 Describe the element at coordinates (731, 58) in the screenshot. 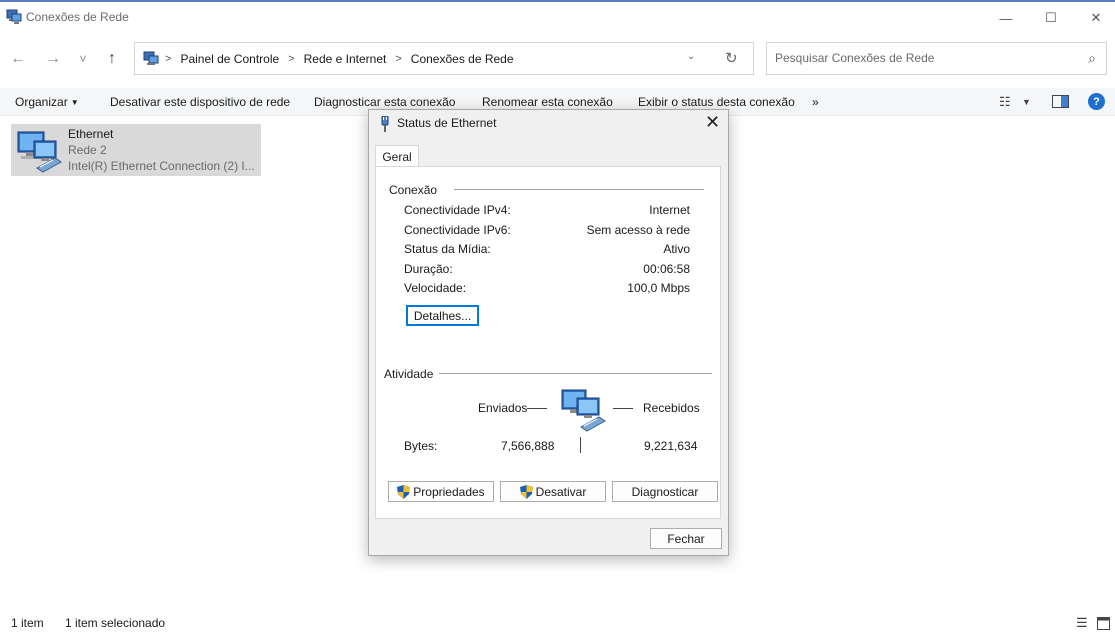

I see `refresh-icon: ↻` at that location.